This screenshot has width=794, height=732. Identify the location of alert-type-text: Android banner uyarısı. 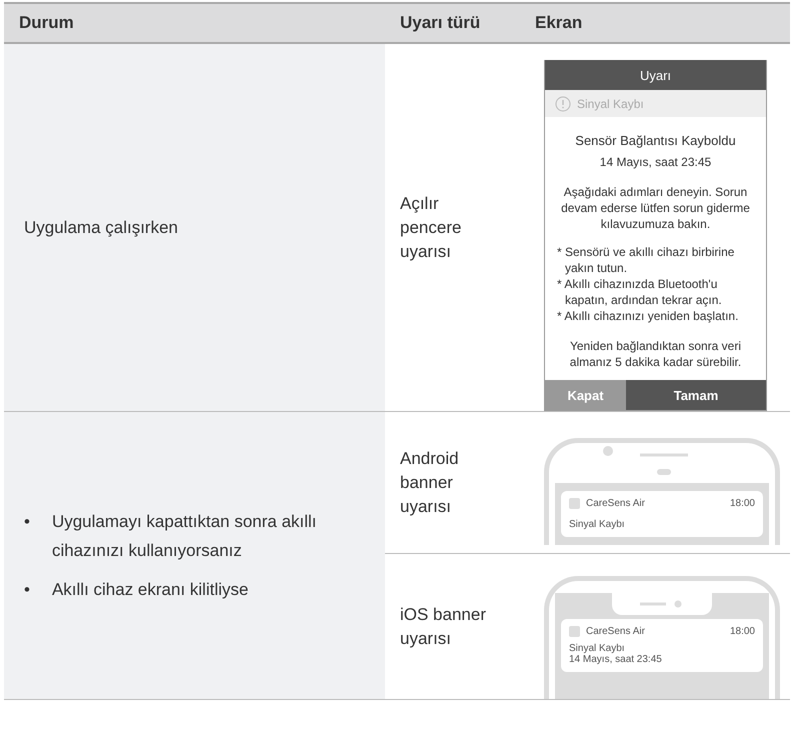
(430, 483).